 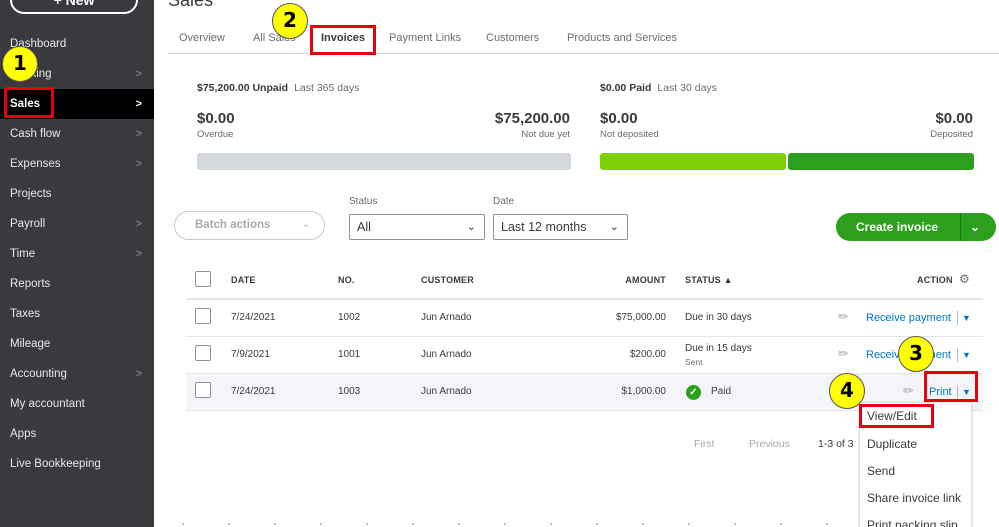 I want to click on row-amount: $200.00, so click(x=647, y=354).